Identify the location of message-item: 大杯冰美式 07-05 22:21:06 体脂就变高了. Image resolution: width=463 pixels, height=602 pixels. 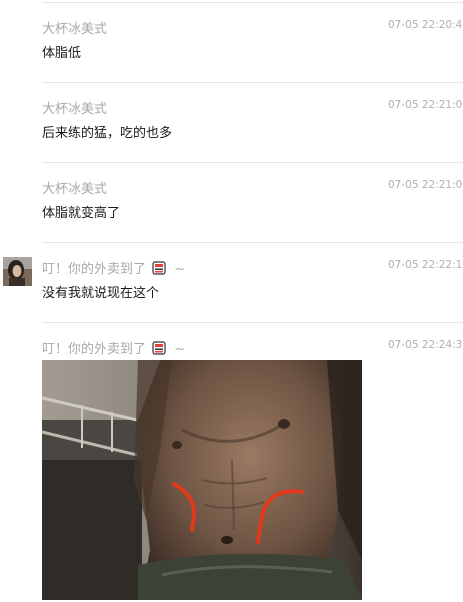
(231, 200).